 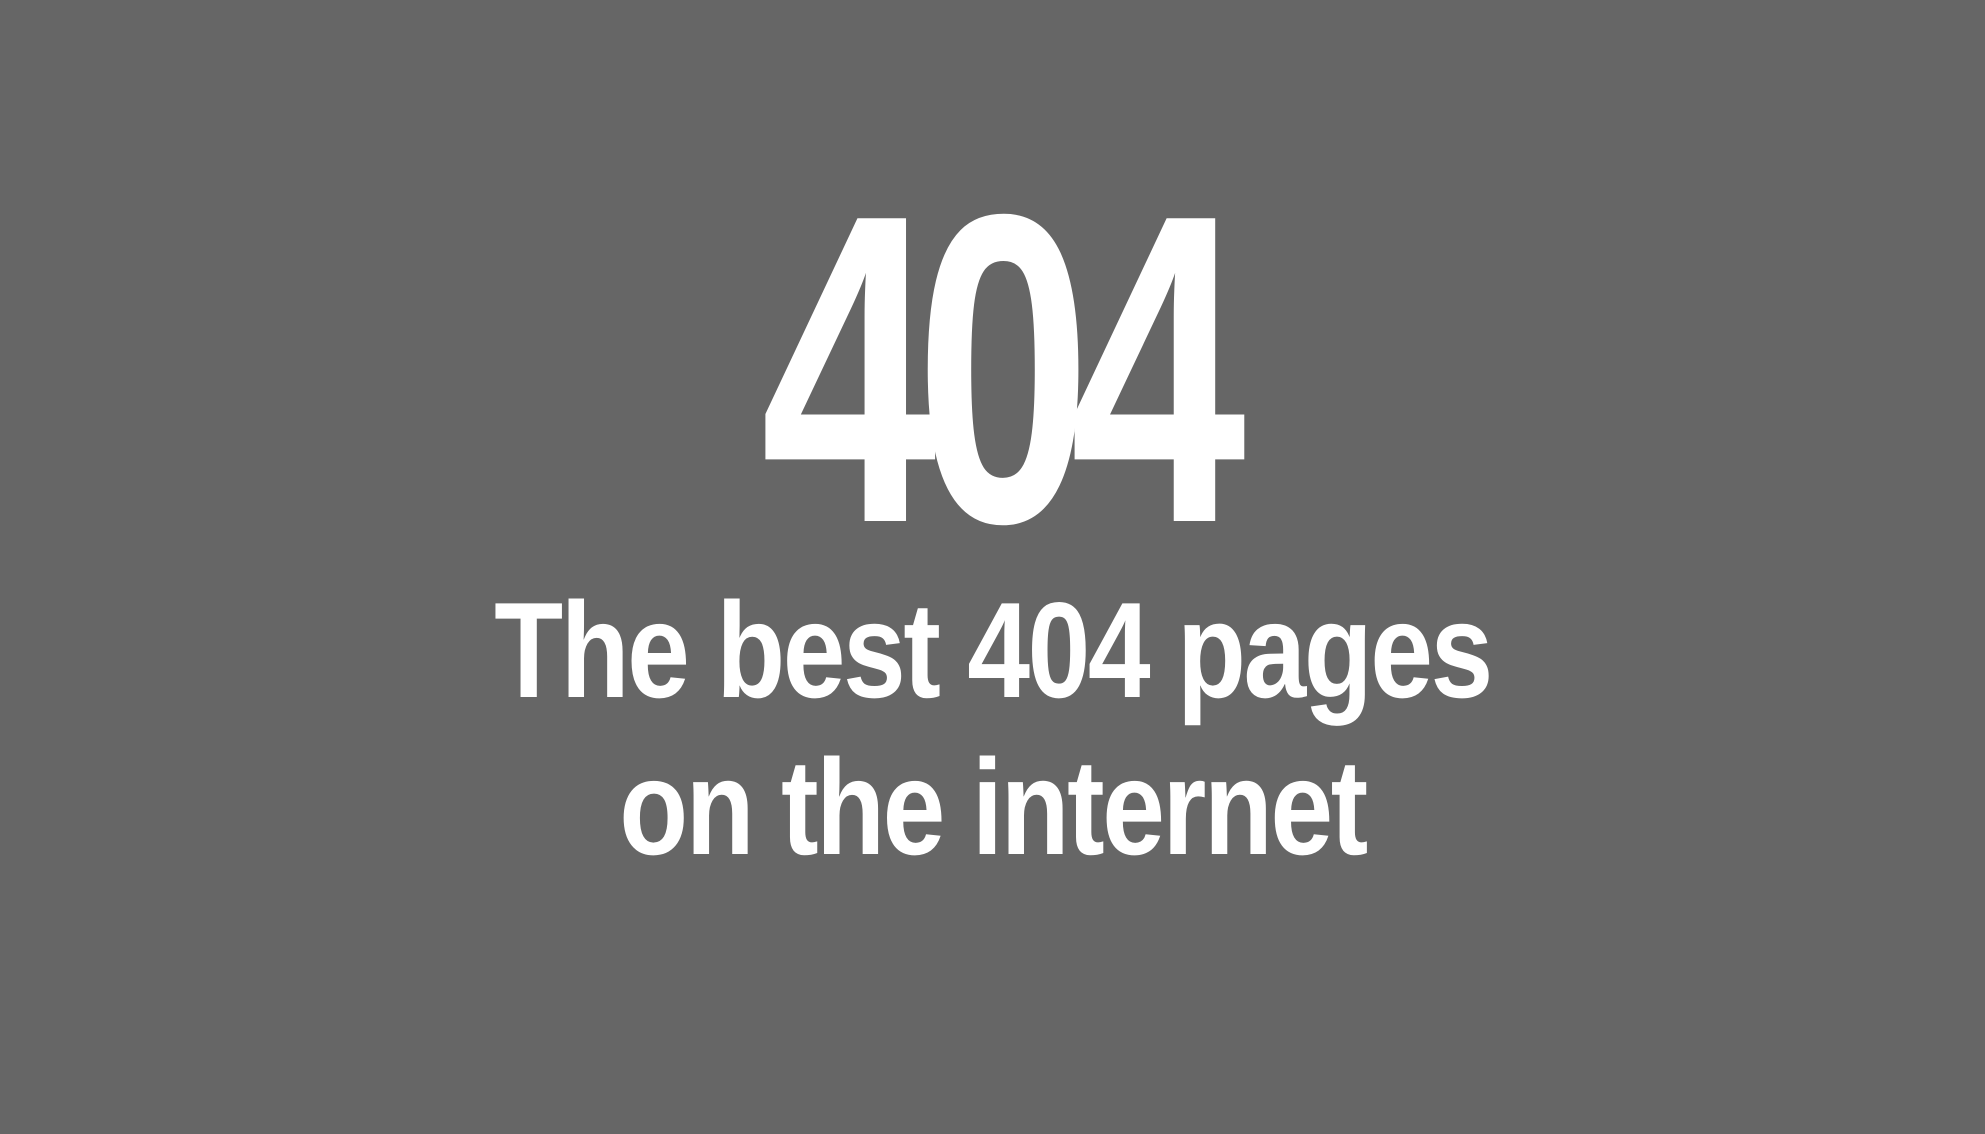 I want to click on tagline-line-1: The best 404 pages, so click(x=993, y=650).